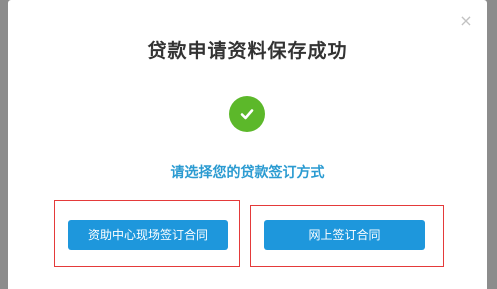 The image size is (497, 289). I want to click on online-sign-contract-button: 网上签订合同, so click(344, 235).